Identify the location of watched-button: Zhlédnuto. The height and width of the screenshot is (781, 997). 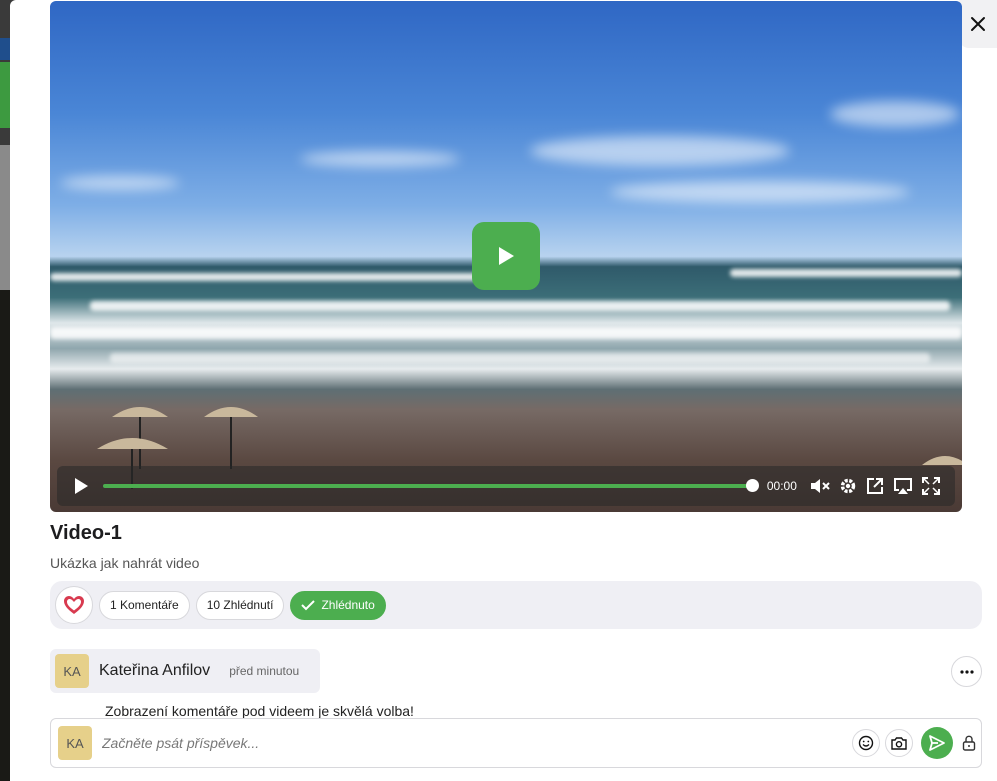
(338, 605).